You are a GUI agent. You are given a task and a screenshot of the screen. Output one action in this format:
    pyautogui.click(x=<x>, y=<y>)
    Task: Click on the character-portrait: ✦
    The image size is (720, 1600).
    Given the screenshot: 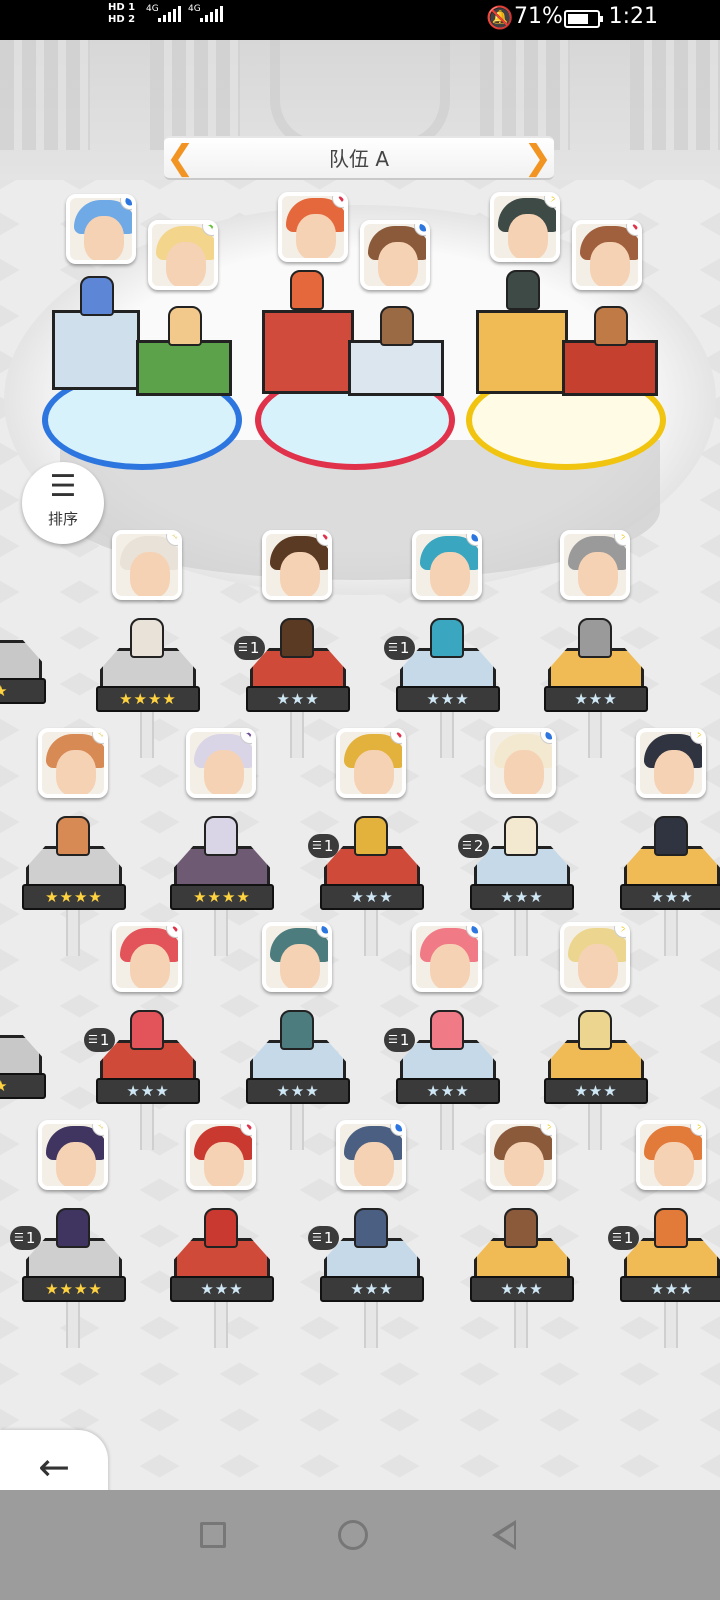 What is the action you would take?
    pyautogui.click(x=221, y=763)
    